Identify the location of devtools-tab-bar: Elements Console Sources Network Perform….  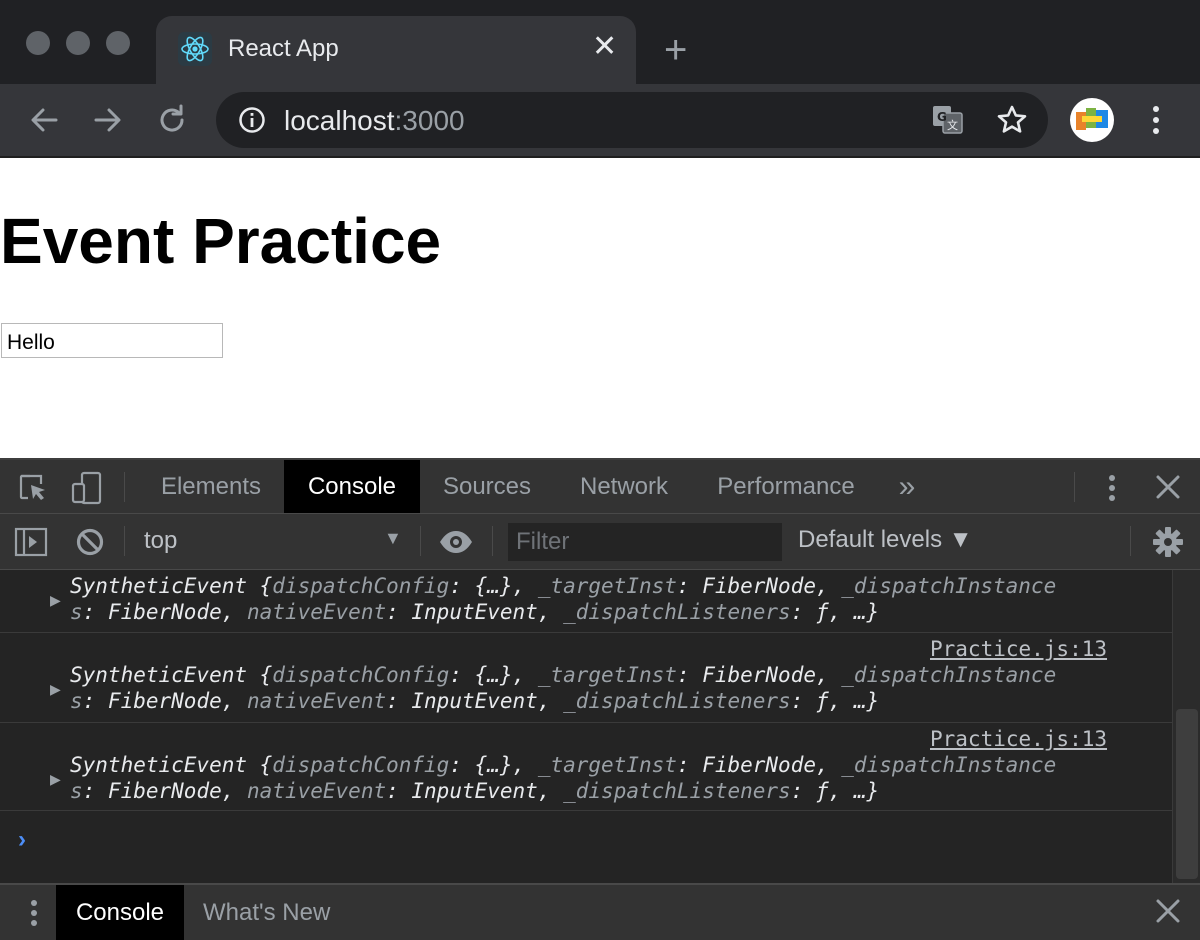
(600, 487).